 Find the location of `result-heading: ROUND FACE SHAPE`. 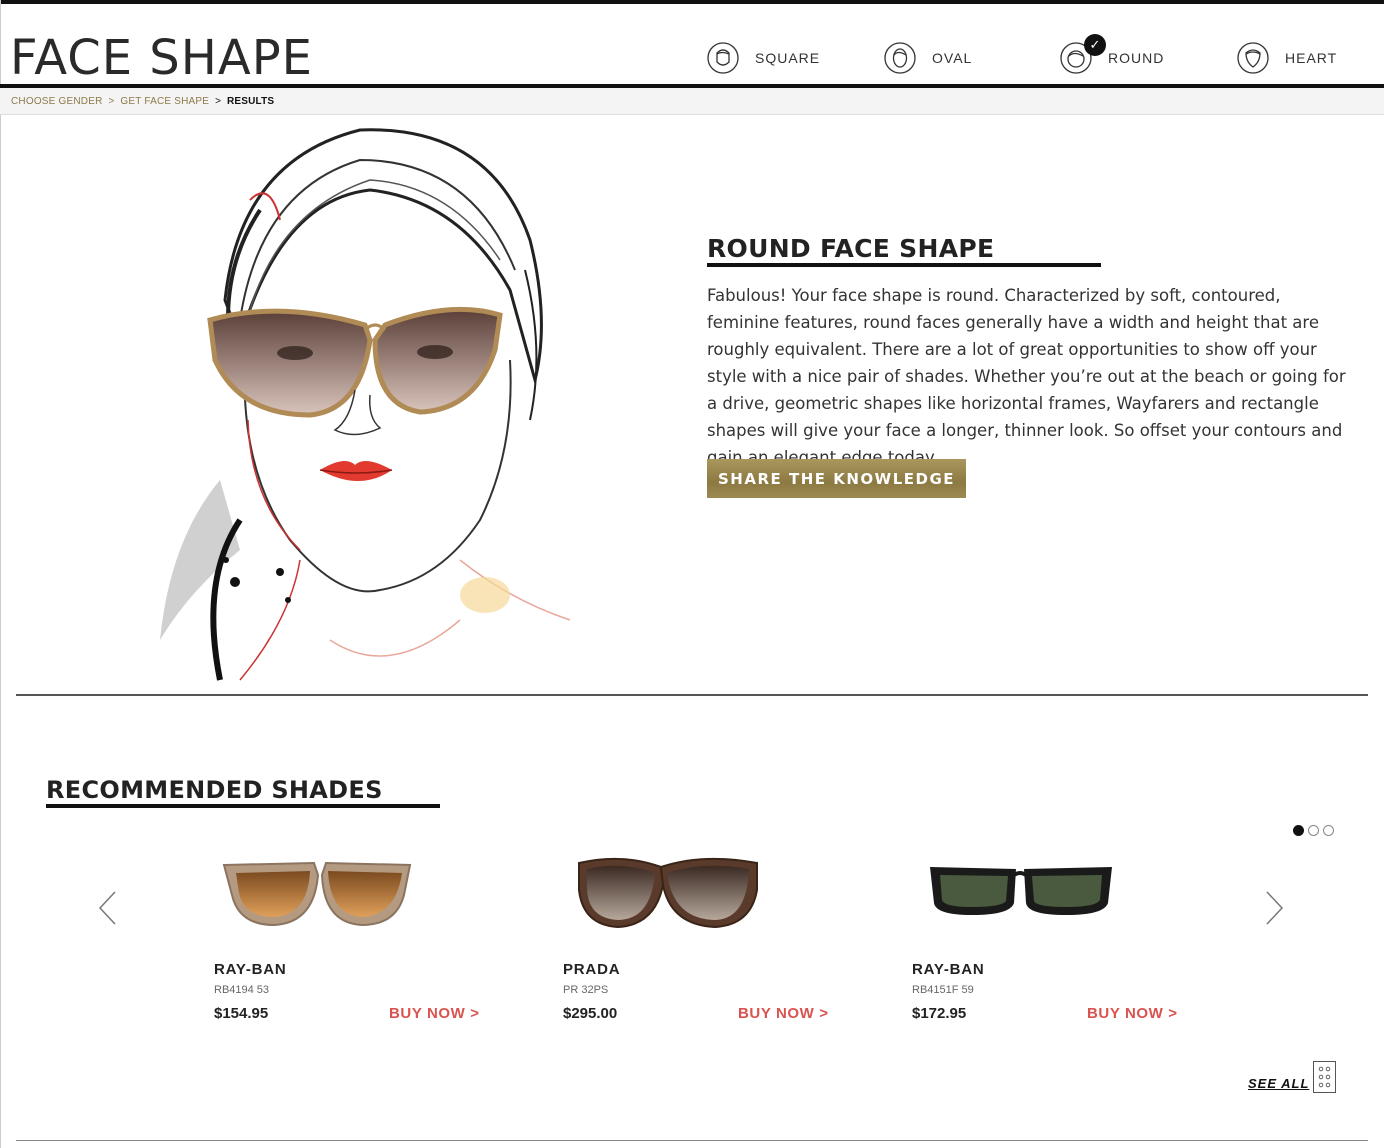

result-heading: ROUND FACE SHAPE is located at coordinates (851, 248).